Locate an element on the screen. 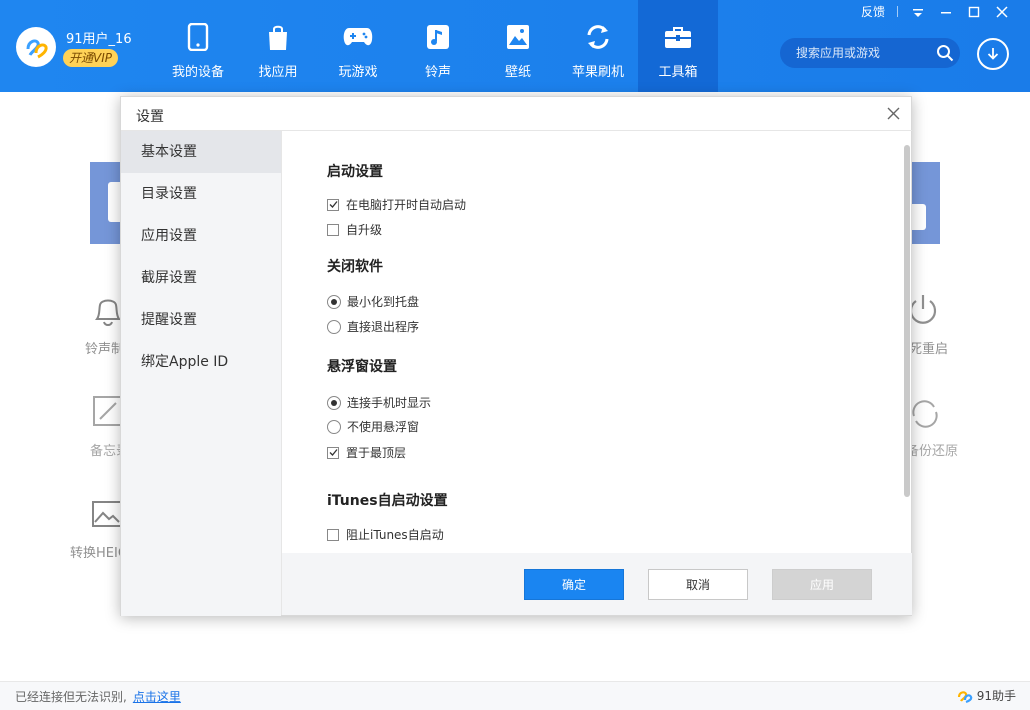 The height and width of the screenshot is (710, 1030). shopping-bag-icon is located at coordinates (278, 37).